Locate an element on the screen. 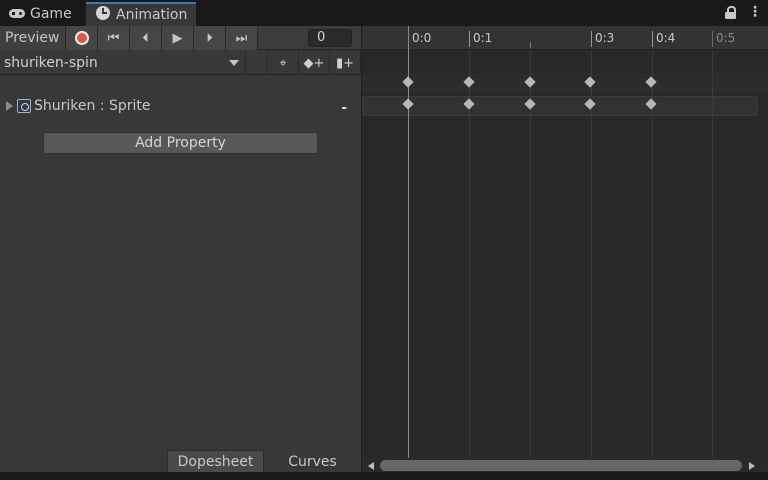 The image size is (768, 480). record-button is located at coordinates (82, 38).